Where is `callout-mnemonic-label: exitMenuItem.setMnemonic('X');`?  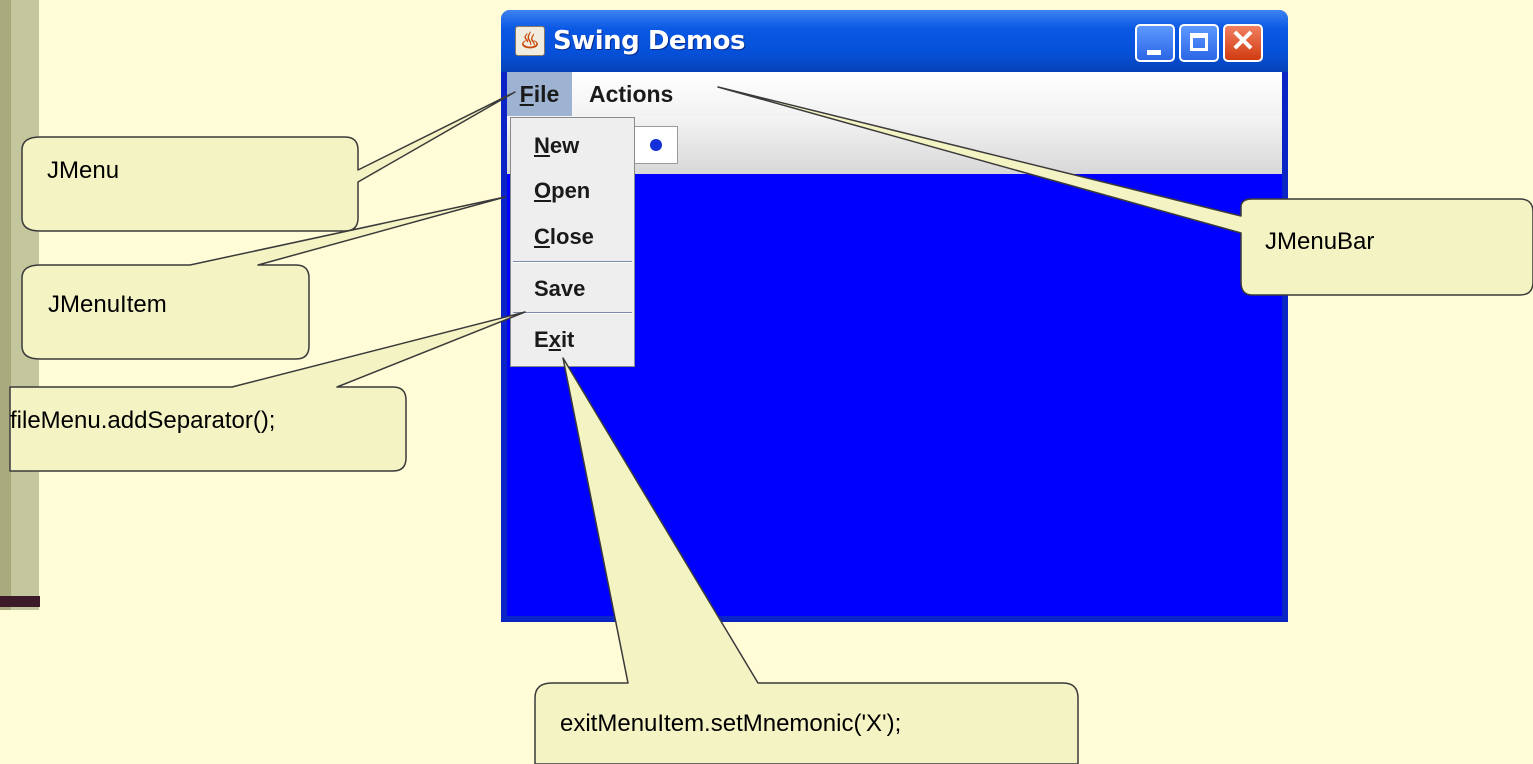 callout-mnemonic-label: exitMenuItem.setMnemonic('X'); is located at coordinates (731, 723).